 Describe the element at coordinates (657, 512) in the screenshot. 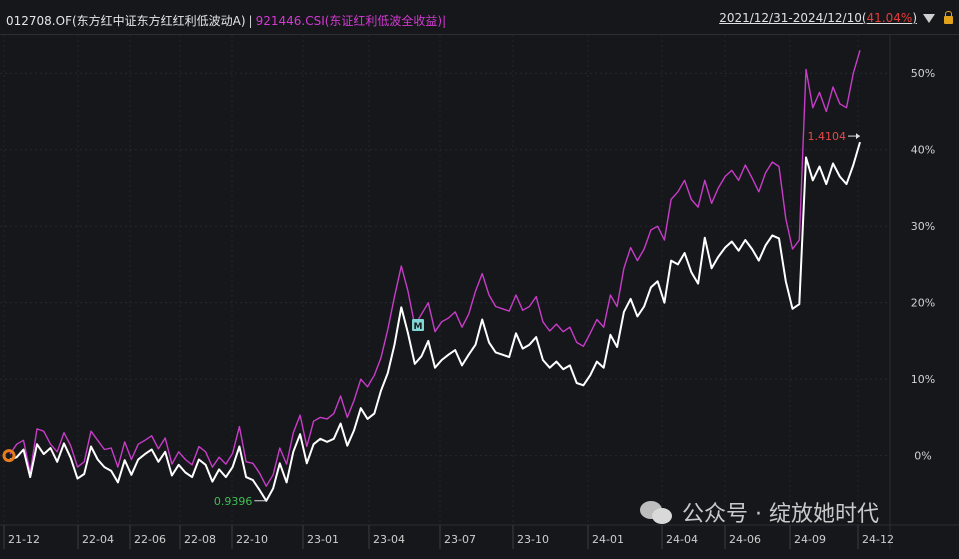

I see `wechat-icon` at that location.